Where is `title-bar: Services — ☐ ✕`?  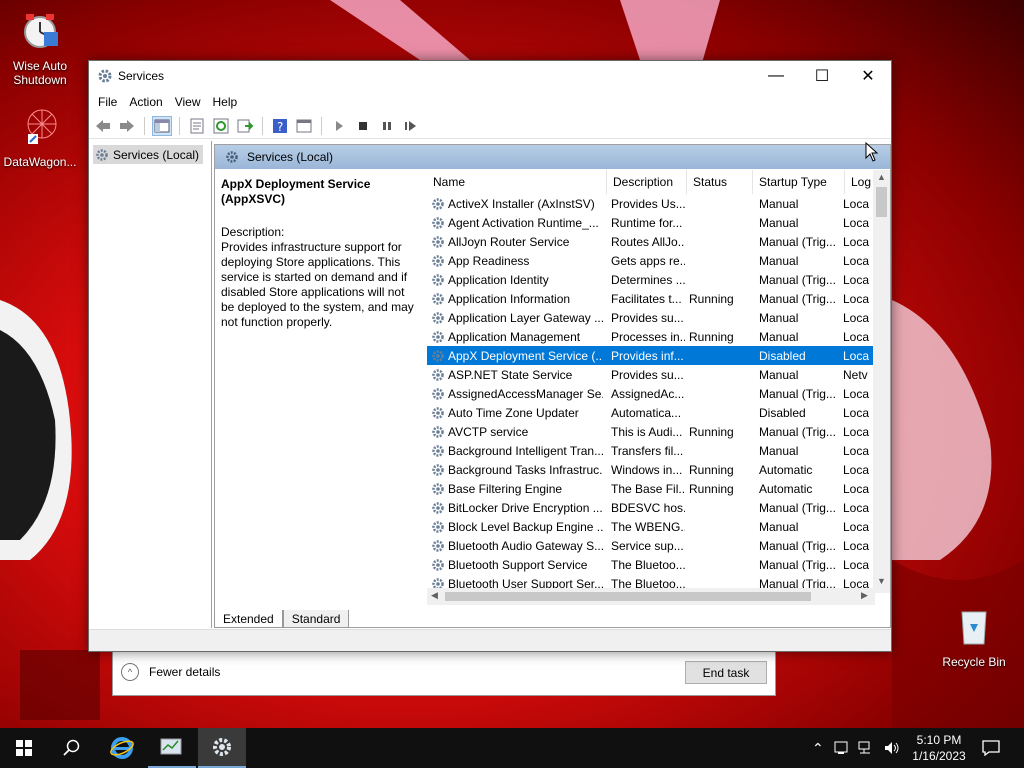 title-bar: Services — ☐ ✕ is located at coordinates (490, 76).